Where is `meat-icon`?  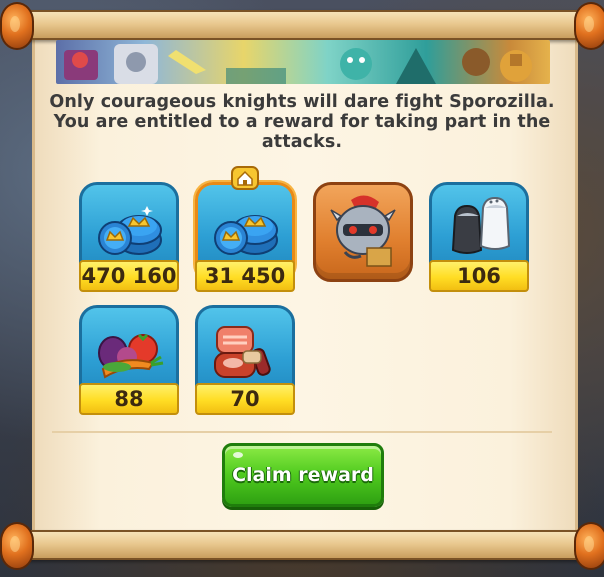
meat-icon is located at coordinates (242, 352).